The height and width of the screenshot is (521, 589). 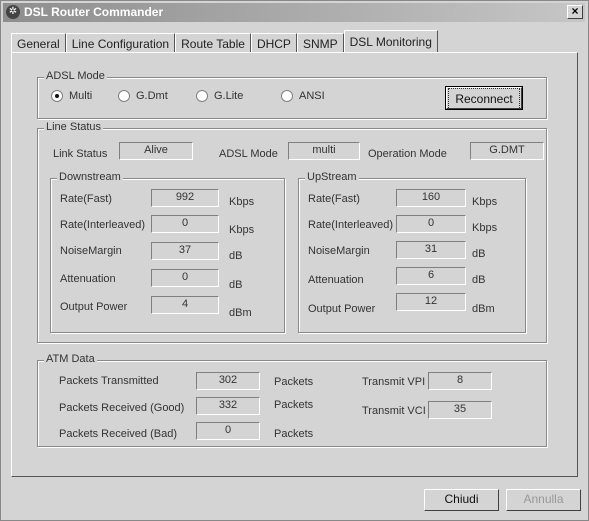 What do you see at coordinates (240, 313) in the screenshot?
I see `ds-output-power-unit: dBm` at bounding box center [240, 313].